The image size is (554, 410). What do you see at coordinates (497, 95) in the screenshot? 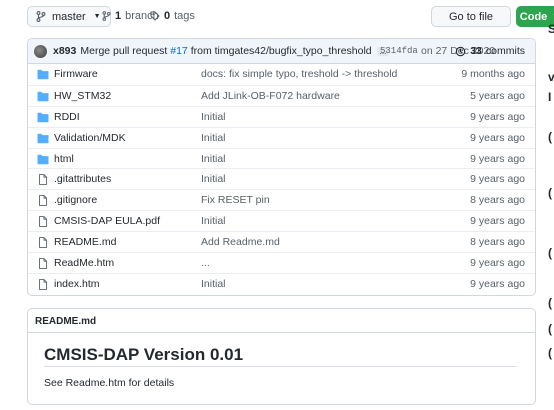
I see `file-commit-age: 5 years ago` at bounding box center [497, 95].